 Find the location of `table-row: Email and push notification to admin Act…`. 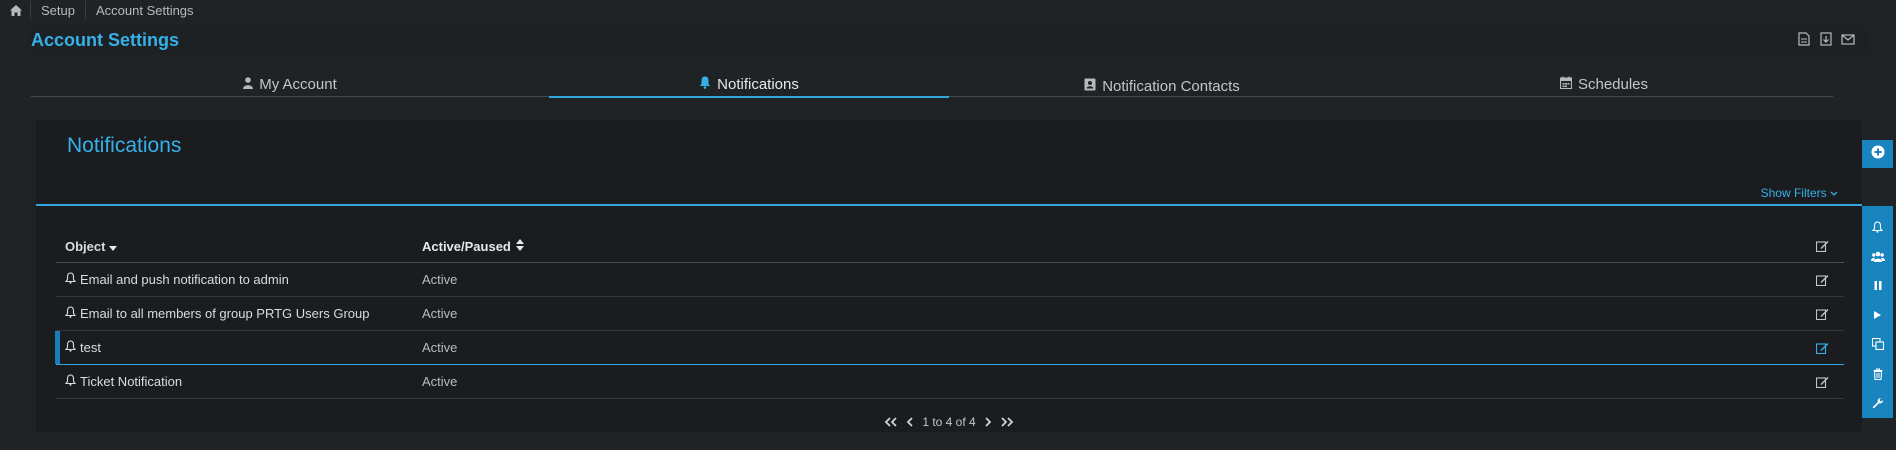

table-row: Email and push notification to admin Act… is located at coordinates (950, 280).